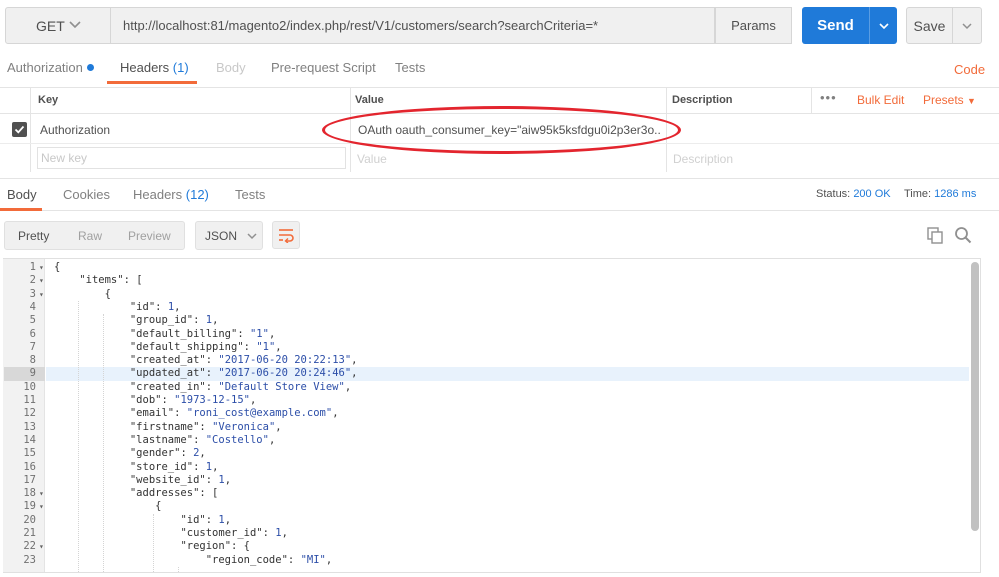 This screenshot has width=999, height=577. Describe the element at coordinates (158, 194) in the screenshot. I see `response-tab-headers-label: Headers` at that location.